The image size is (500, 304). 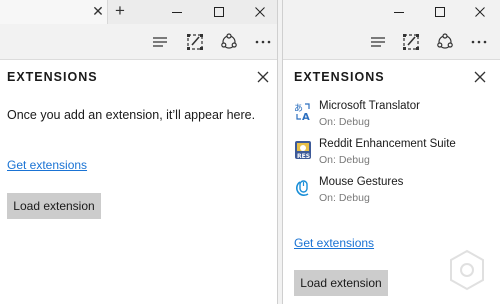 What do you see at coordinates (138, 12) in the screenshot?
I see `tab-strip: ✕ +` at bounding box center [138, 12].